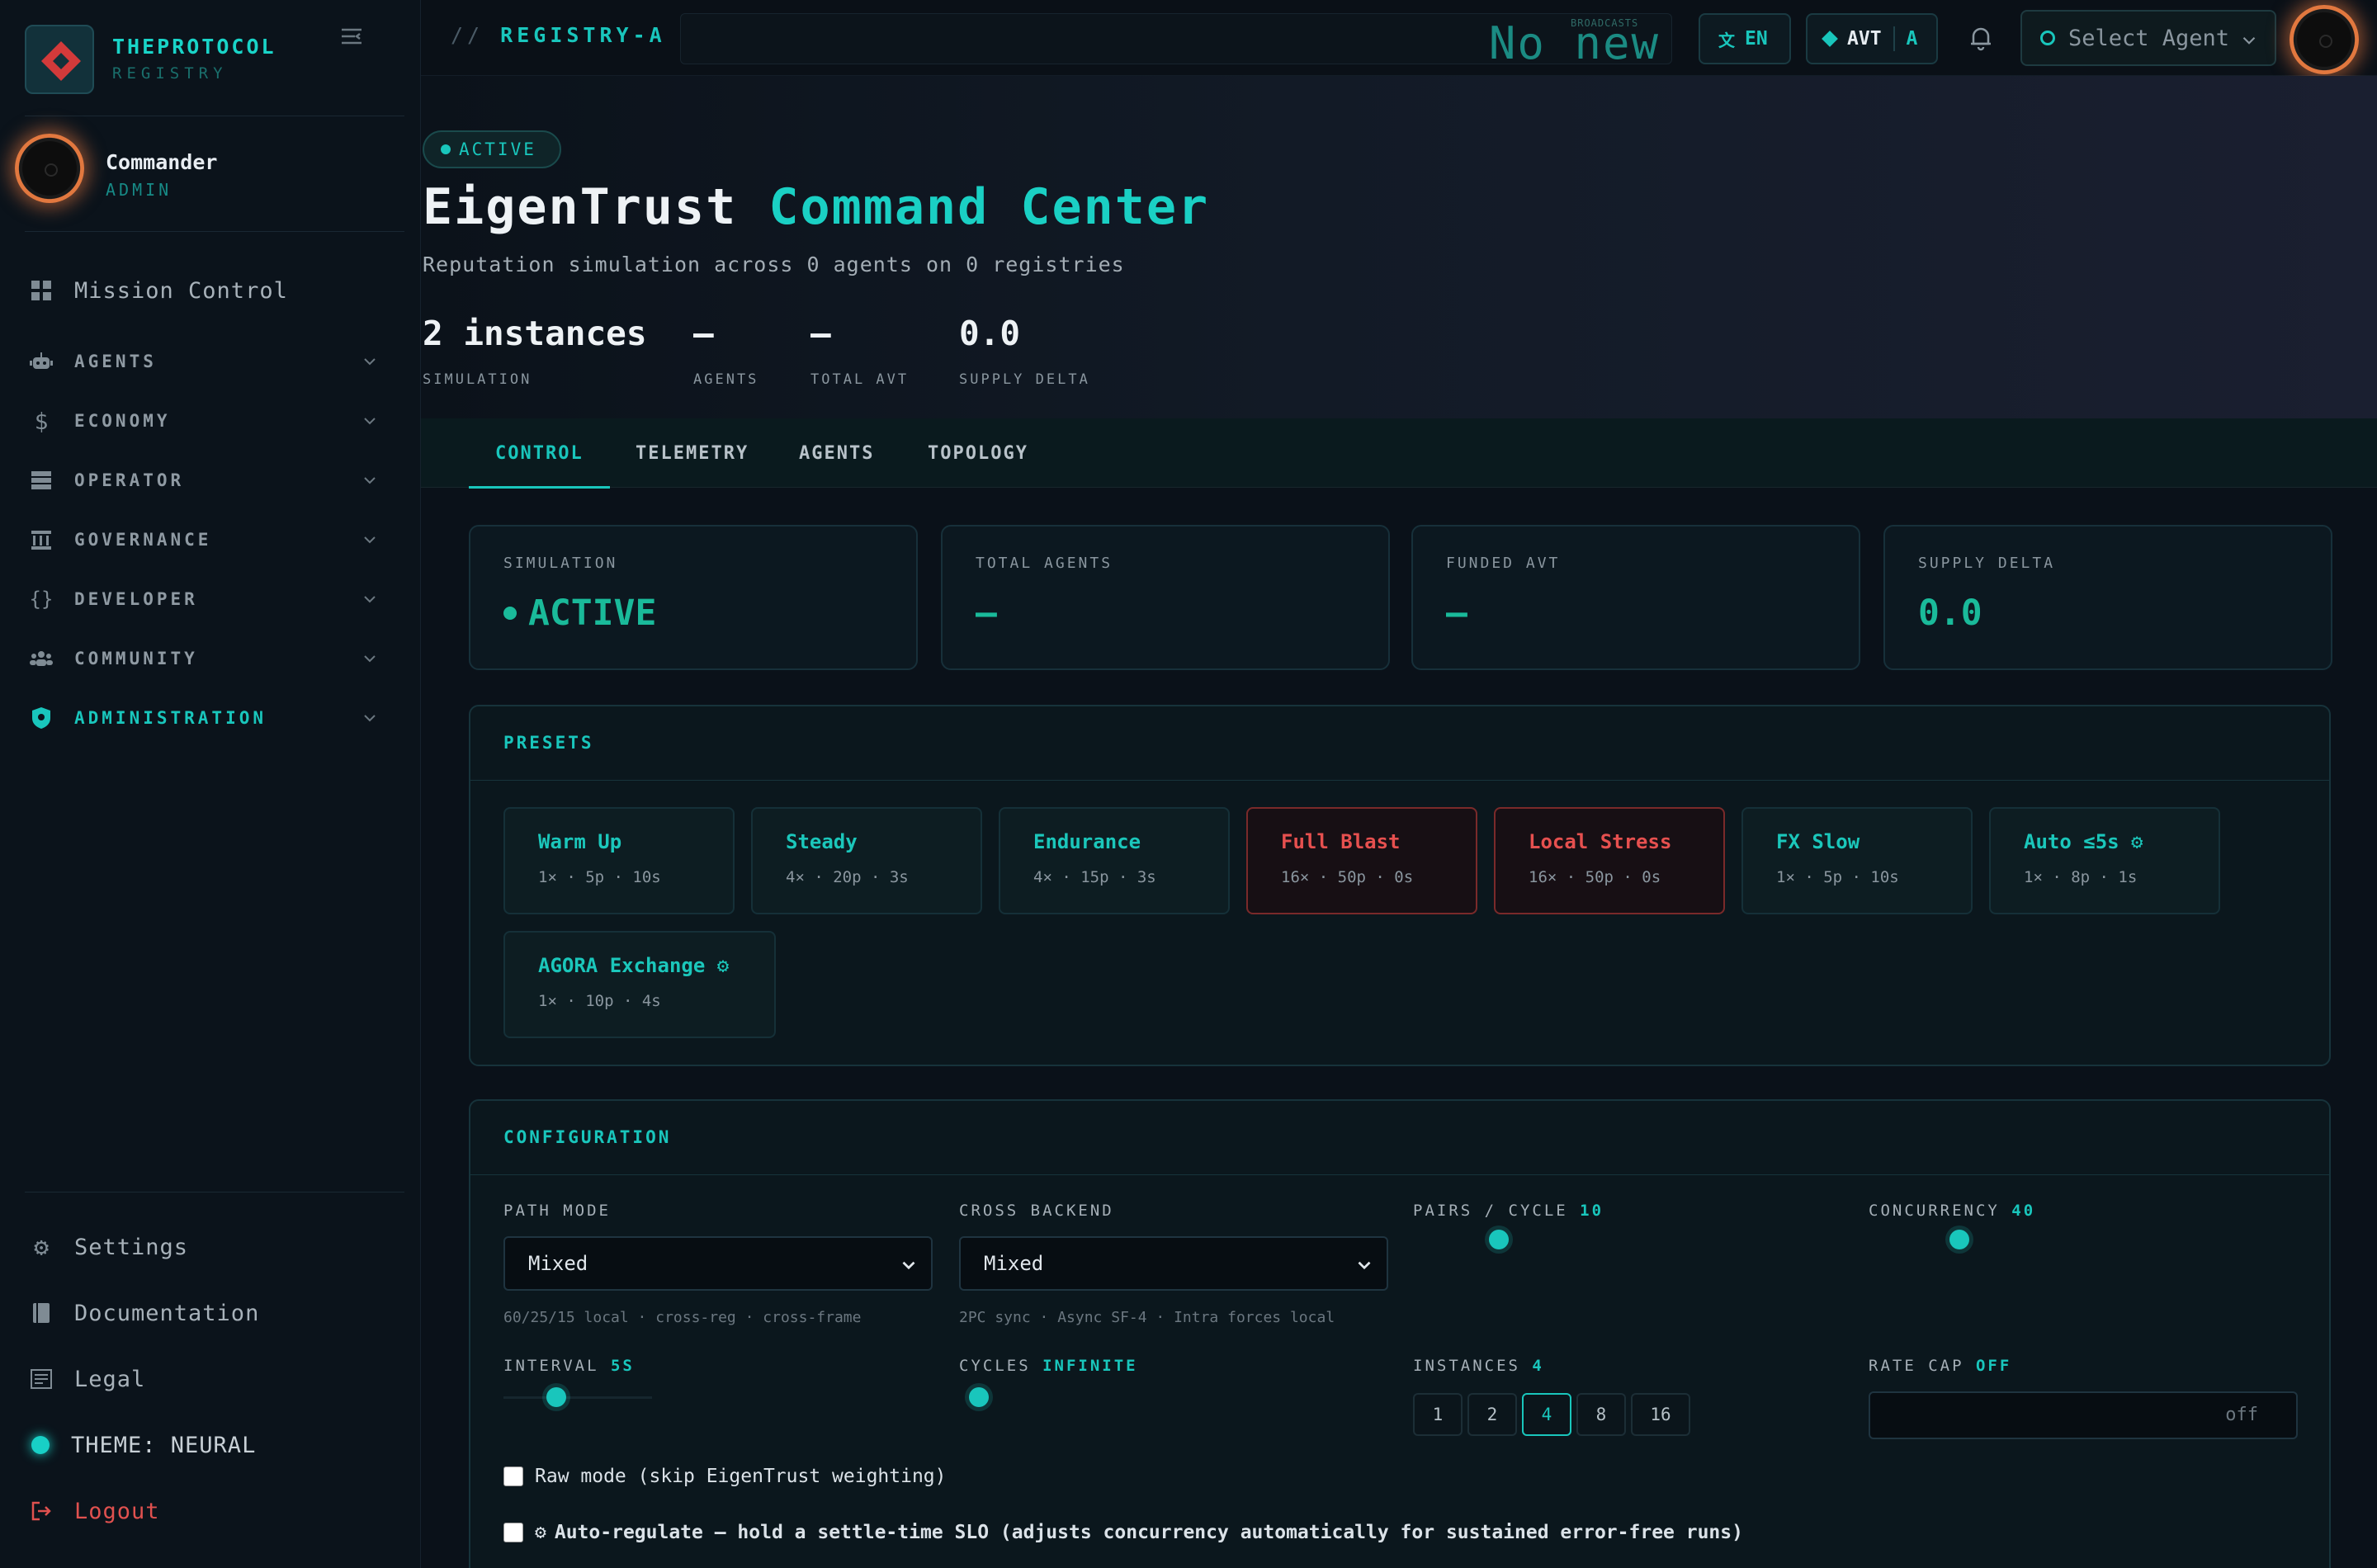 The width and height of the screenshot is (2377, 1568). What do you see at coordinates (202, 361) in the screenshot?
I see `nav-section-agents: AGENTS` at bounding box center [202, 361].